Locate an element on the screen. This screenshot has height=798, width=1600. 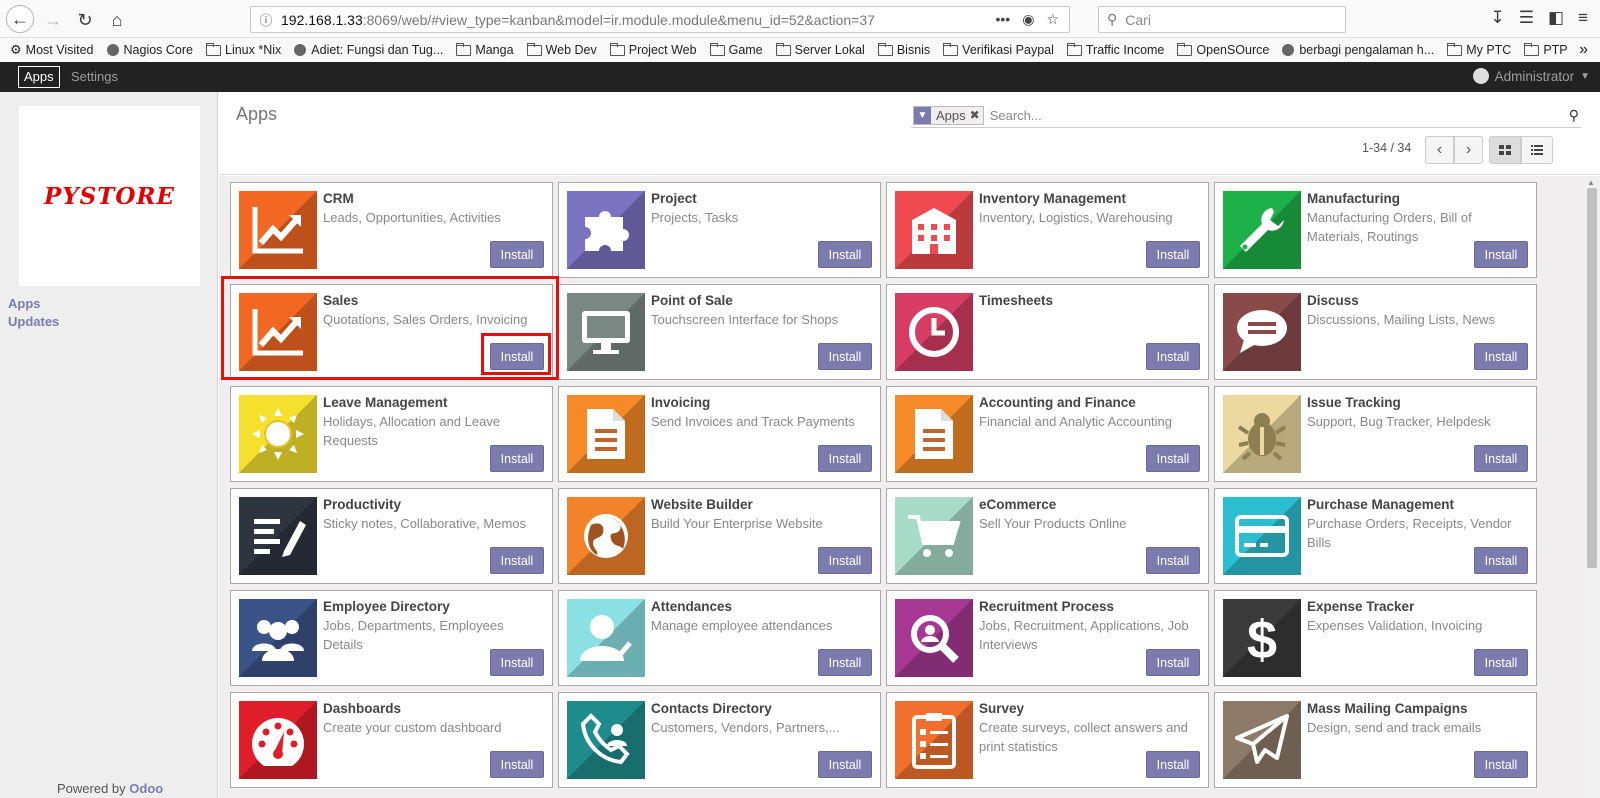
sidebar-item-apps: Apps is located at coordinates (24, 303).